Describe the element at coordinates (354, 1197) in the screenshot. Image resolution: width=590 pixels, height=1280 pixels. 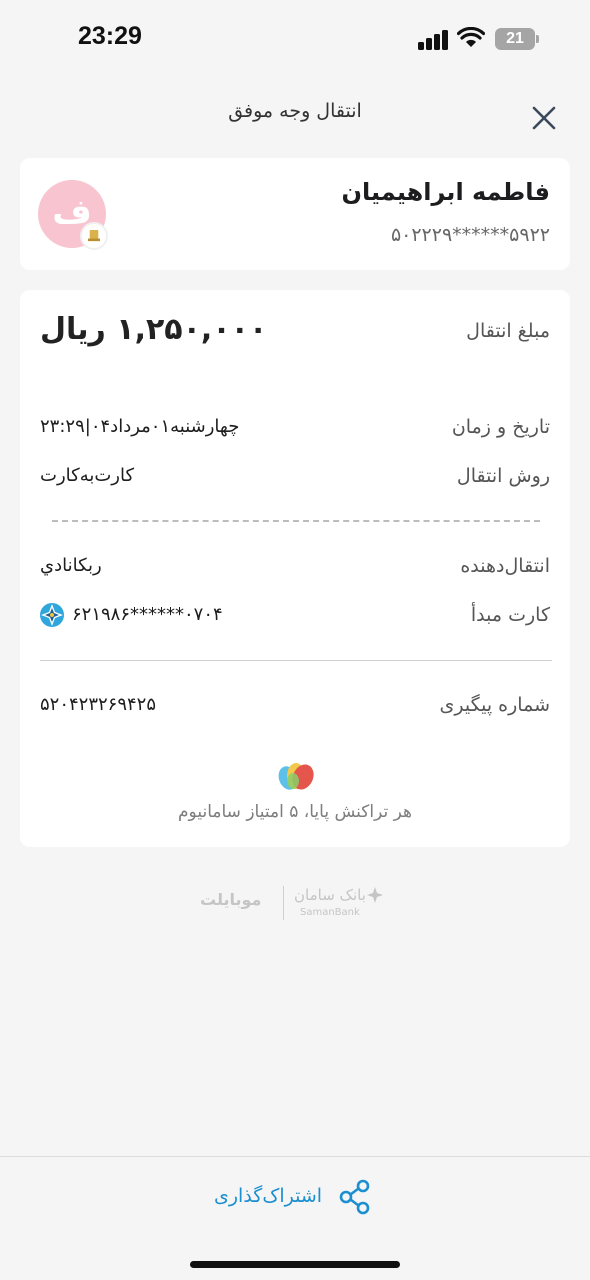
I see `share-icon` at that location.